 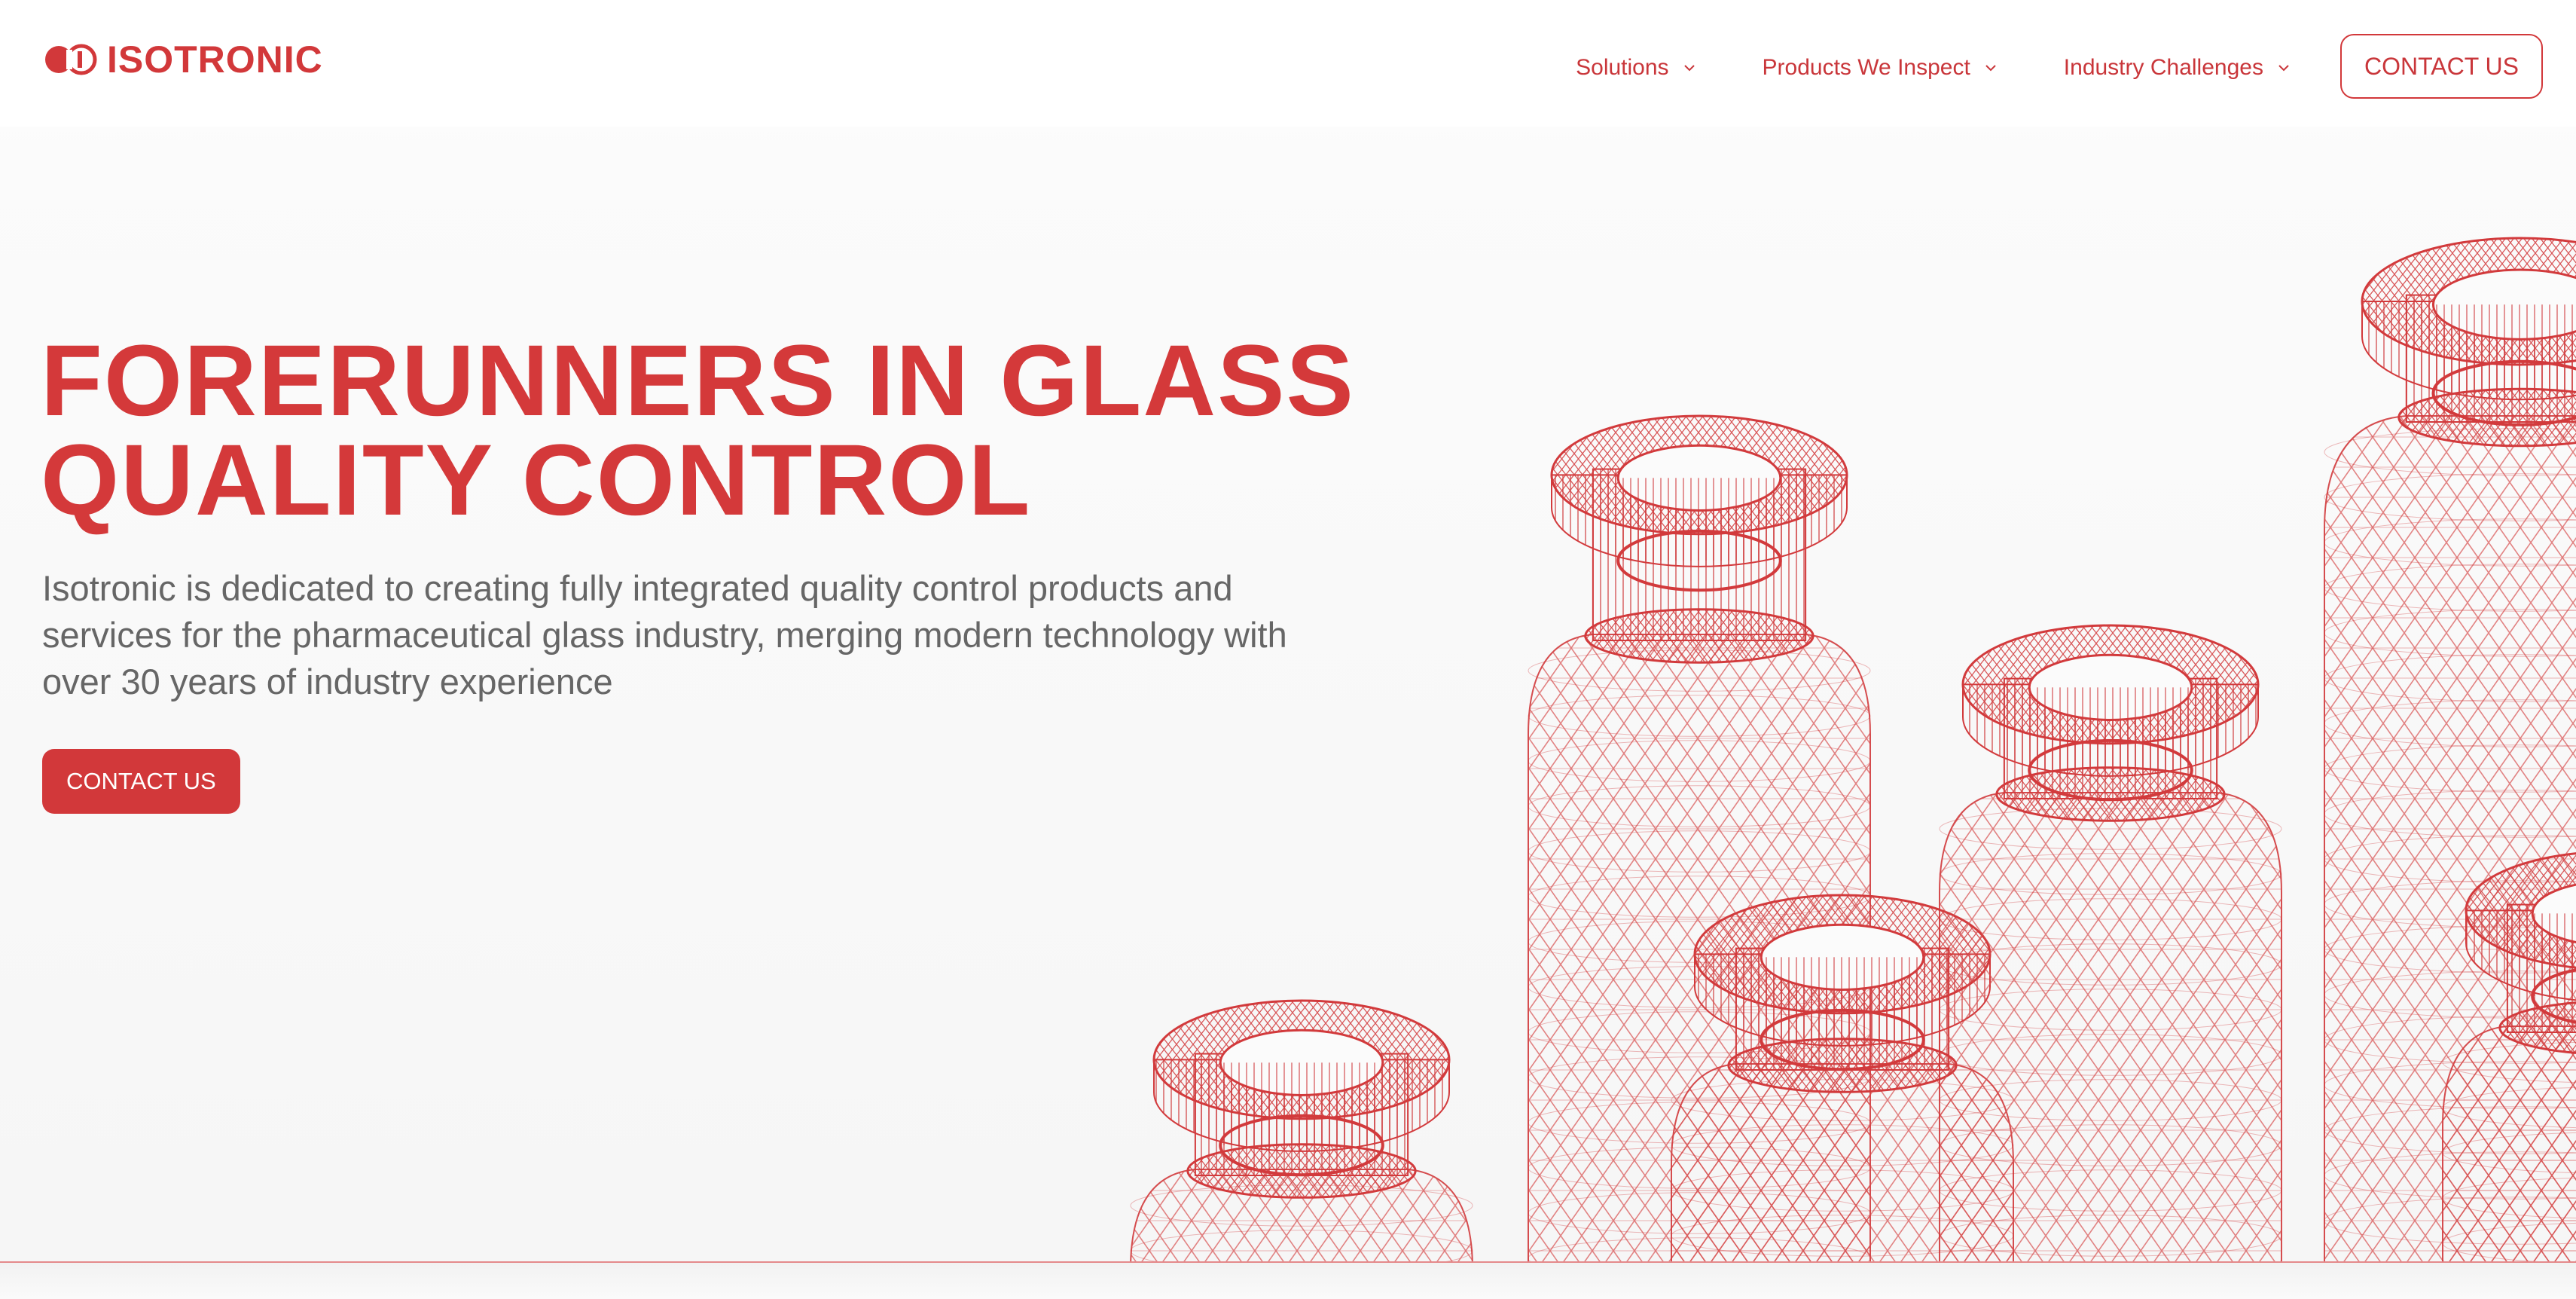 I want to click on vial-front-center-opening, so click(x=1842, y=957).